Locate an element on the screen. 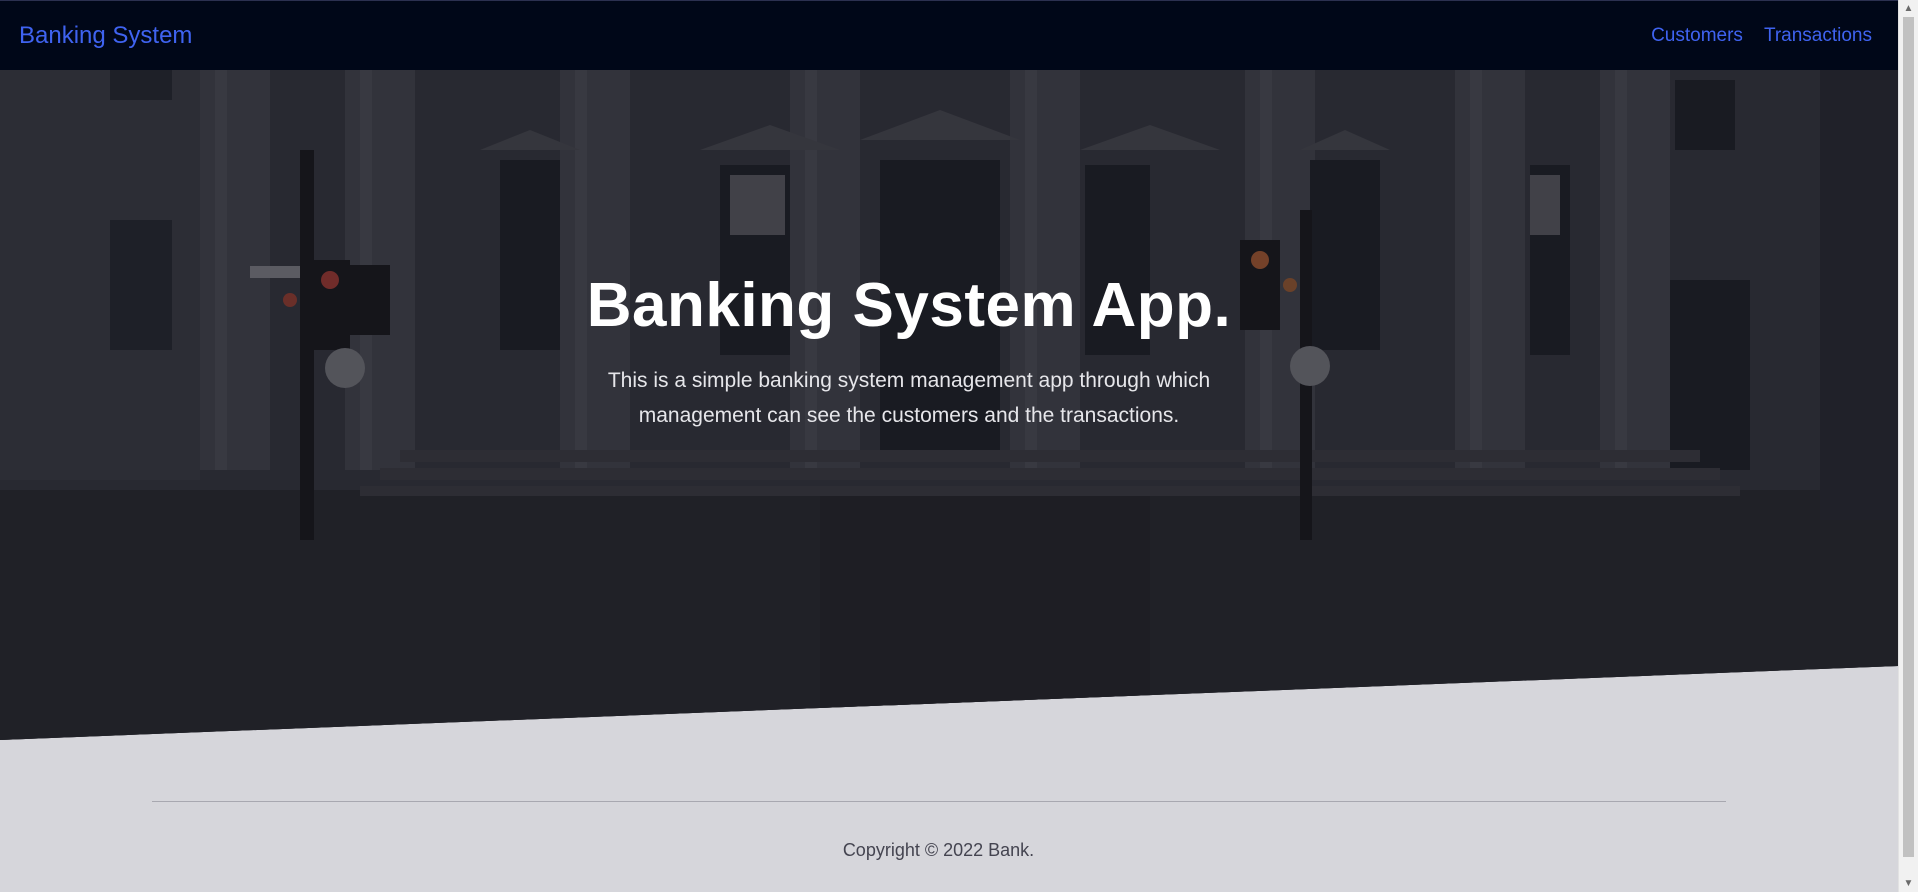 This screenshot has height=892, width=1918. nav-link-customers: Customers is located at coordinates (1697, 36).